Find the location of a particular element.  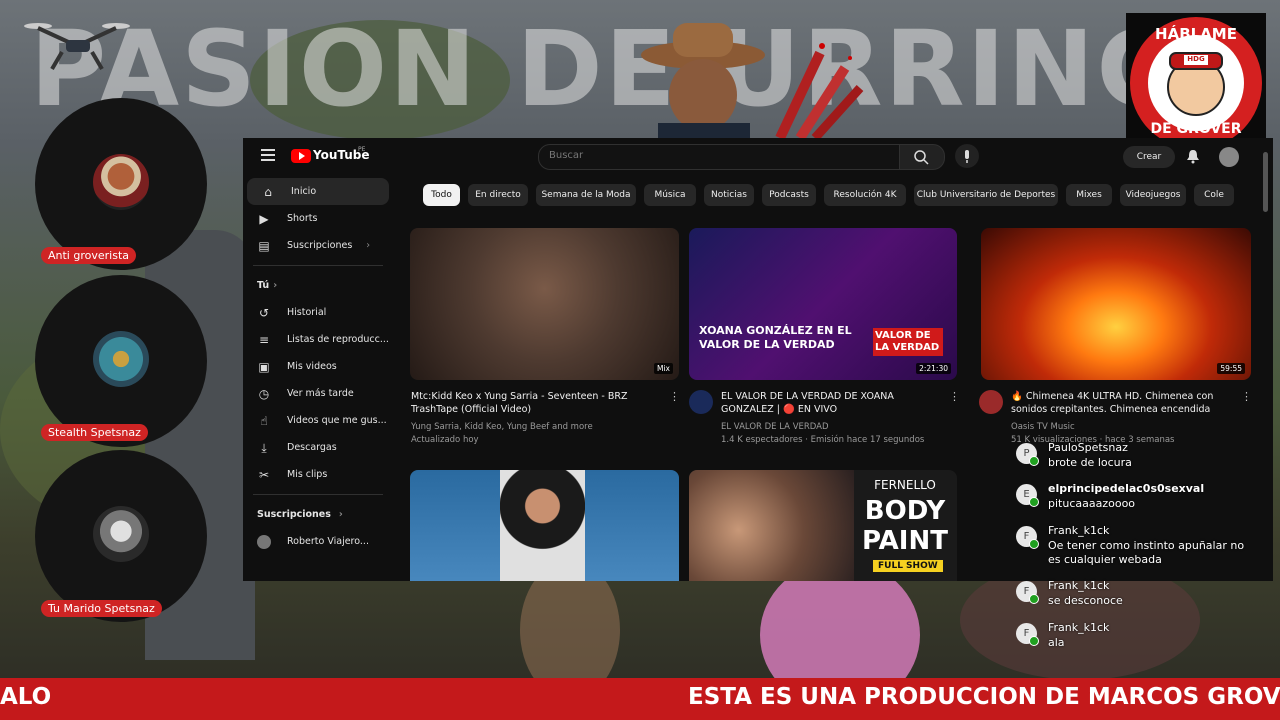

video-meta: Actualizado hoy is located at coordinates (445, 440).